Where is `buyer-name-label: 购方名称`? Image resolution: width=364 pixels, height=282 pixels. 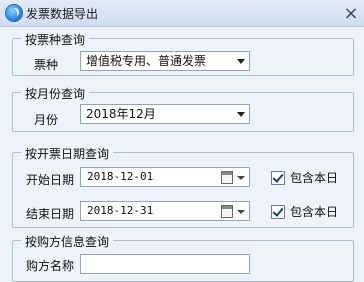 buyer-name-label: 购方名称 is located at coordinates (50, 266).